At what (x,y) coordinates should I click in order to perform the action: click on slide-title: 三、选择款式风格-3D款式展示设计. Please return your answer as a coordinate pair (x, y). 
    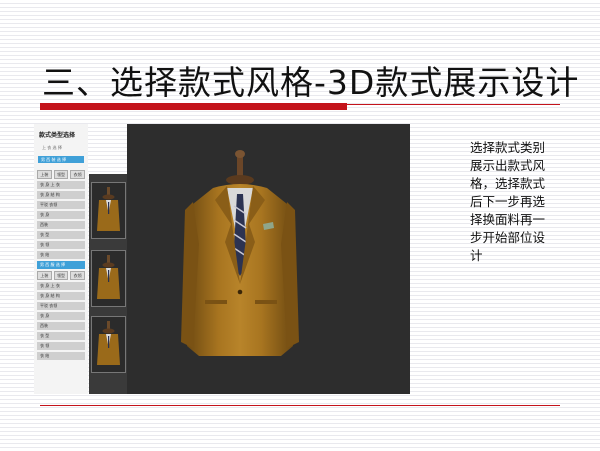
    Looking at the image, I should click on (311, 82).